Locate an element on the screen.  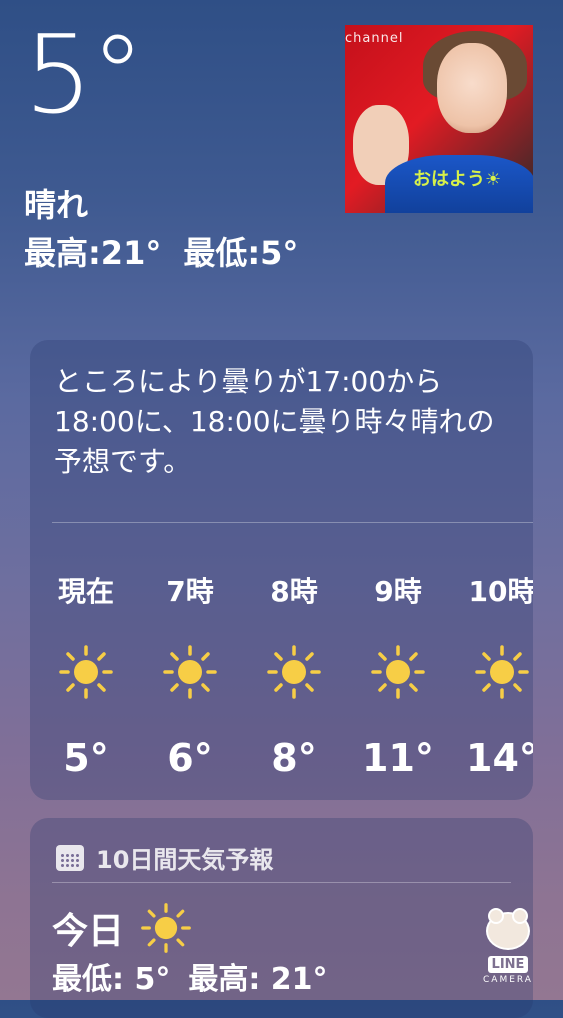
forecast-low: 最低: 5° is located at coordinates (111, 979).